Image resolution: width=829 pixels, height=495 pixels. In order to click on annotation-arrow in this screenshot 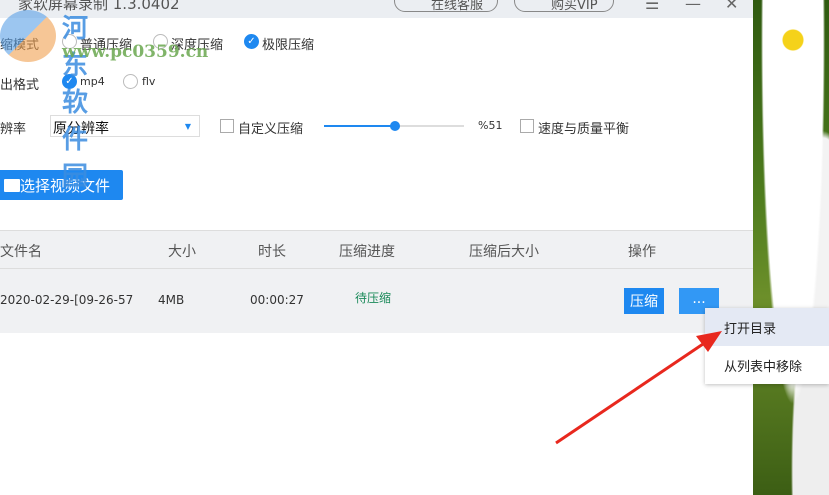, I will do `click(638, 388)`.